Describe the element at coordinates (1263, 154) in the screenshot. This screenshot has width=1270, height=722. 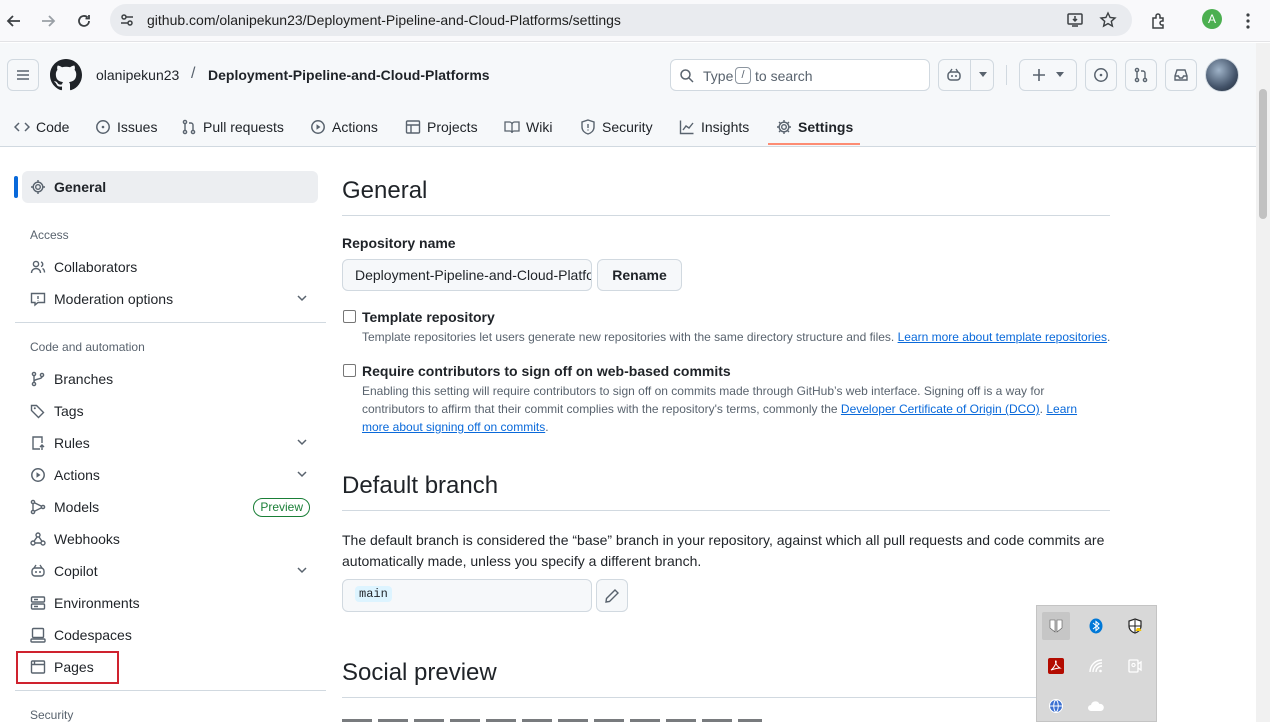
I see `scrollbar-thumb` at that location.